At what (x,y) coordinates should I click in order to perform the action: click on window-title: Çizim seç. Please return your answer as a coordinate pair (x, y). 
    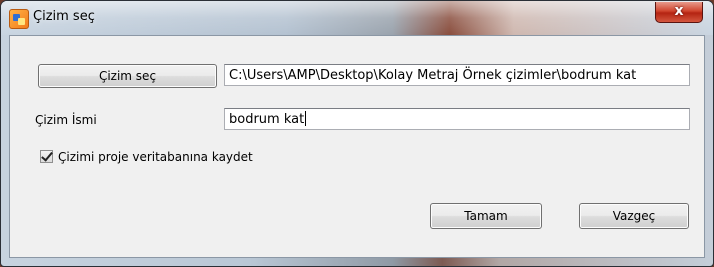
    Looking at the image, I should click on (64, 16).